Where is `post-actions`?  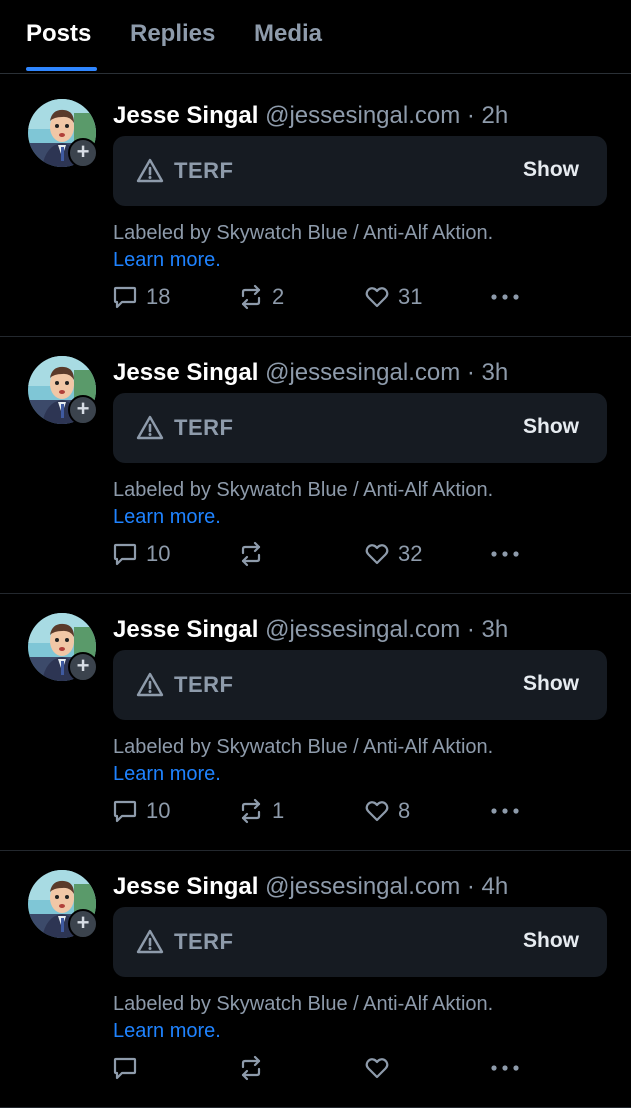 post-actions is located at coordinates (315, 1068).